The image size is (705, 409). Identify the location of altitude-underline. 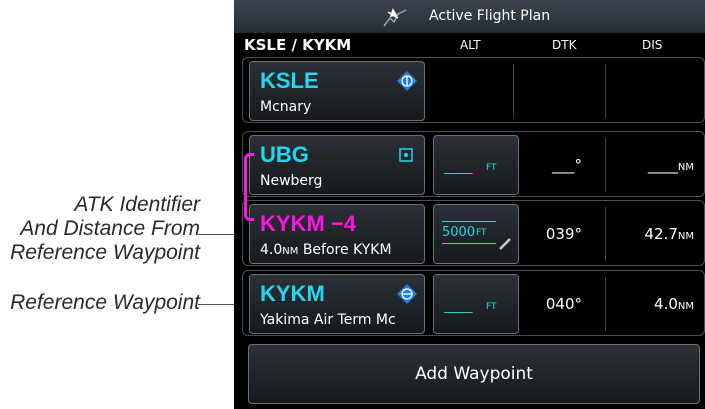
(469, 243).